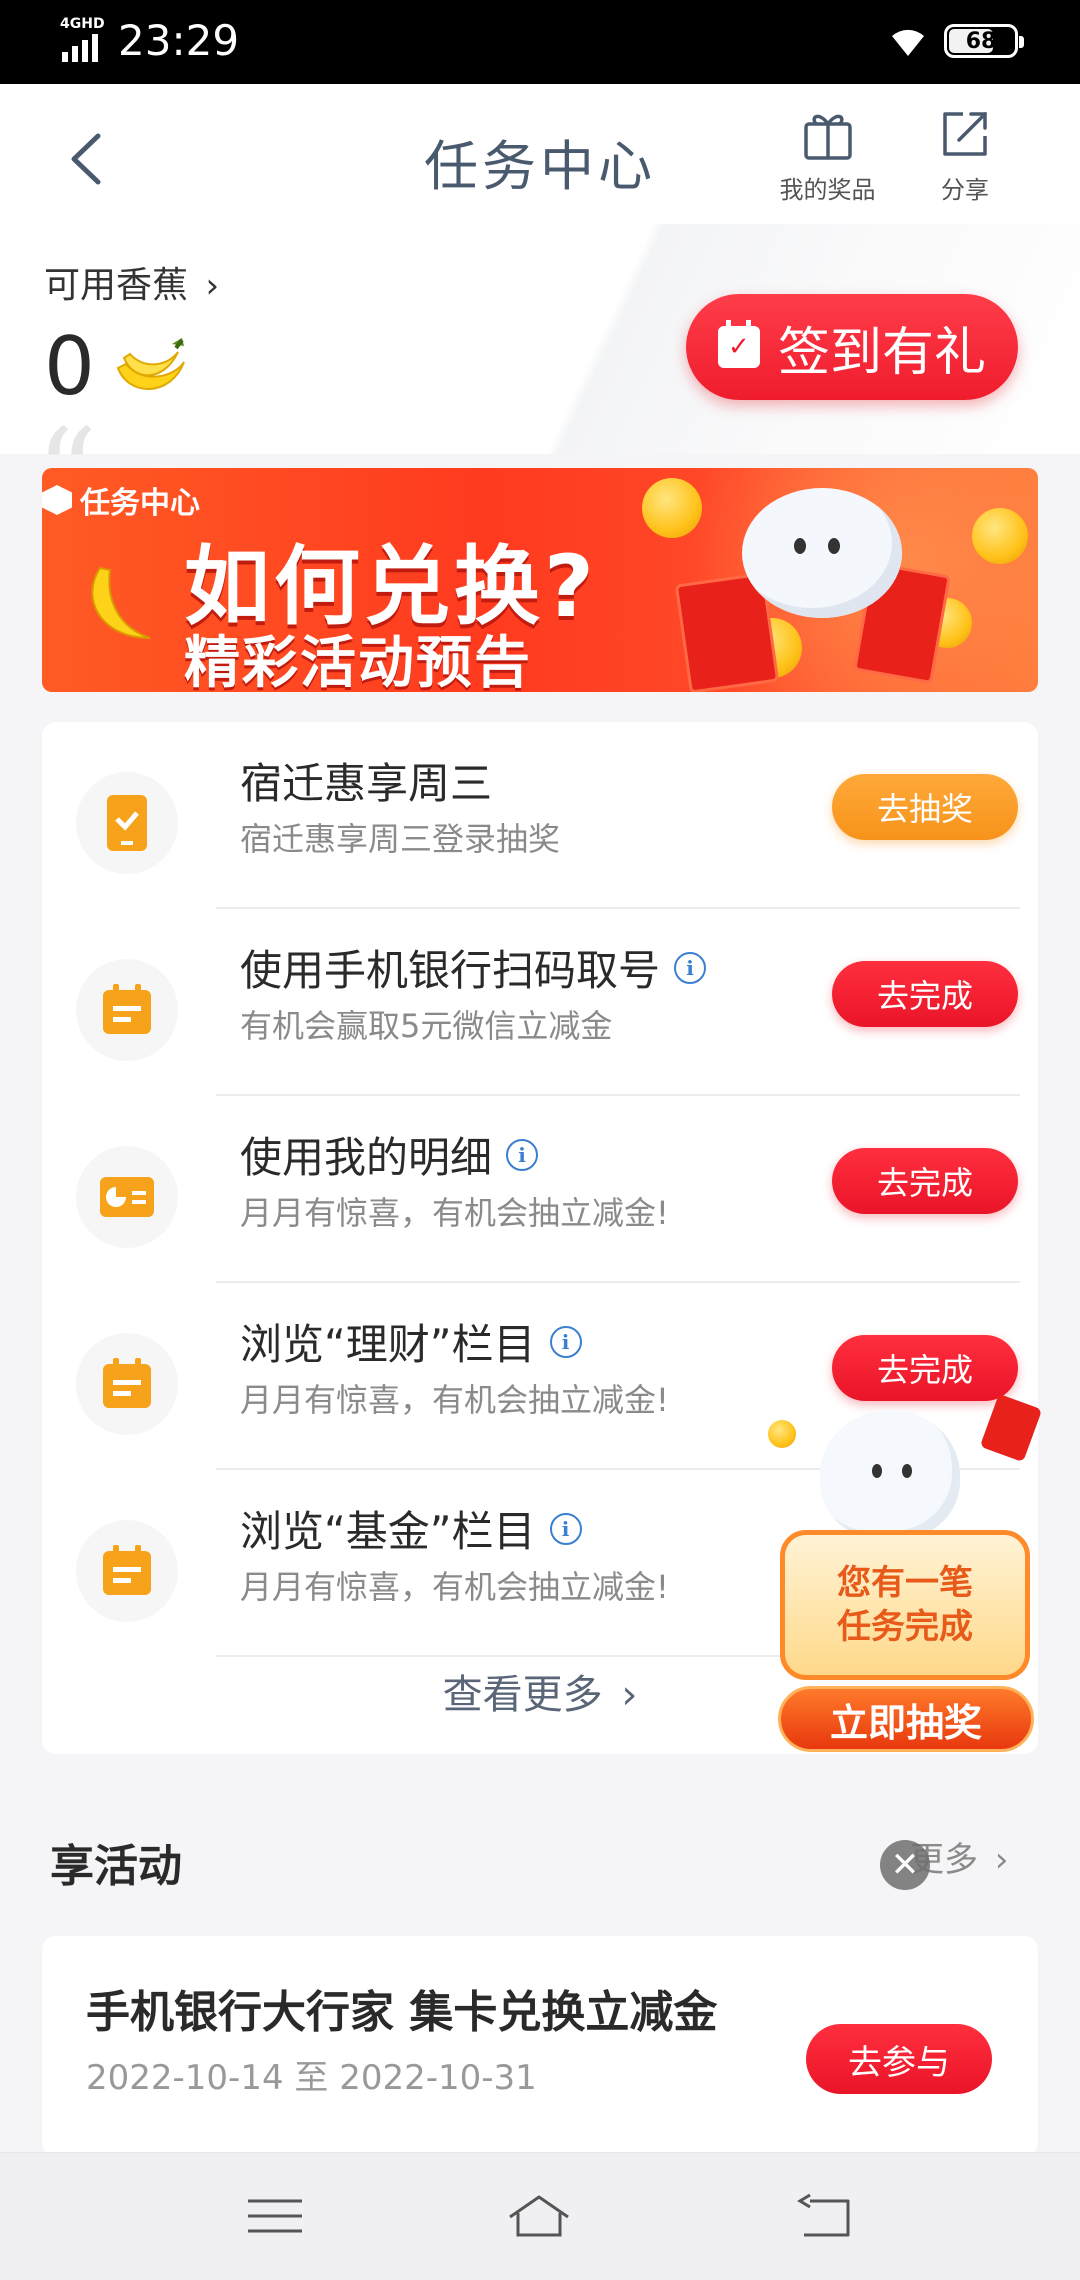  Describe the element at coordinates (179, 40) in the screenshot. I see `clock: 23:29` at that location.